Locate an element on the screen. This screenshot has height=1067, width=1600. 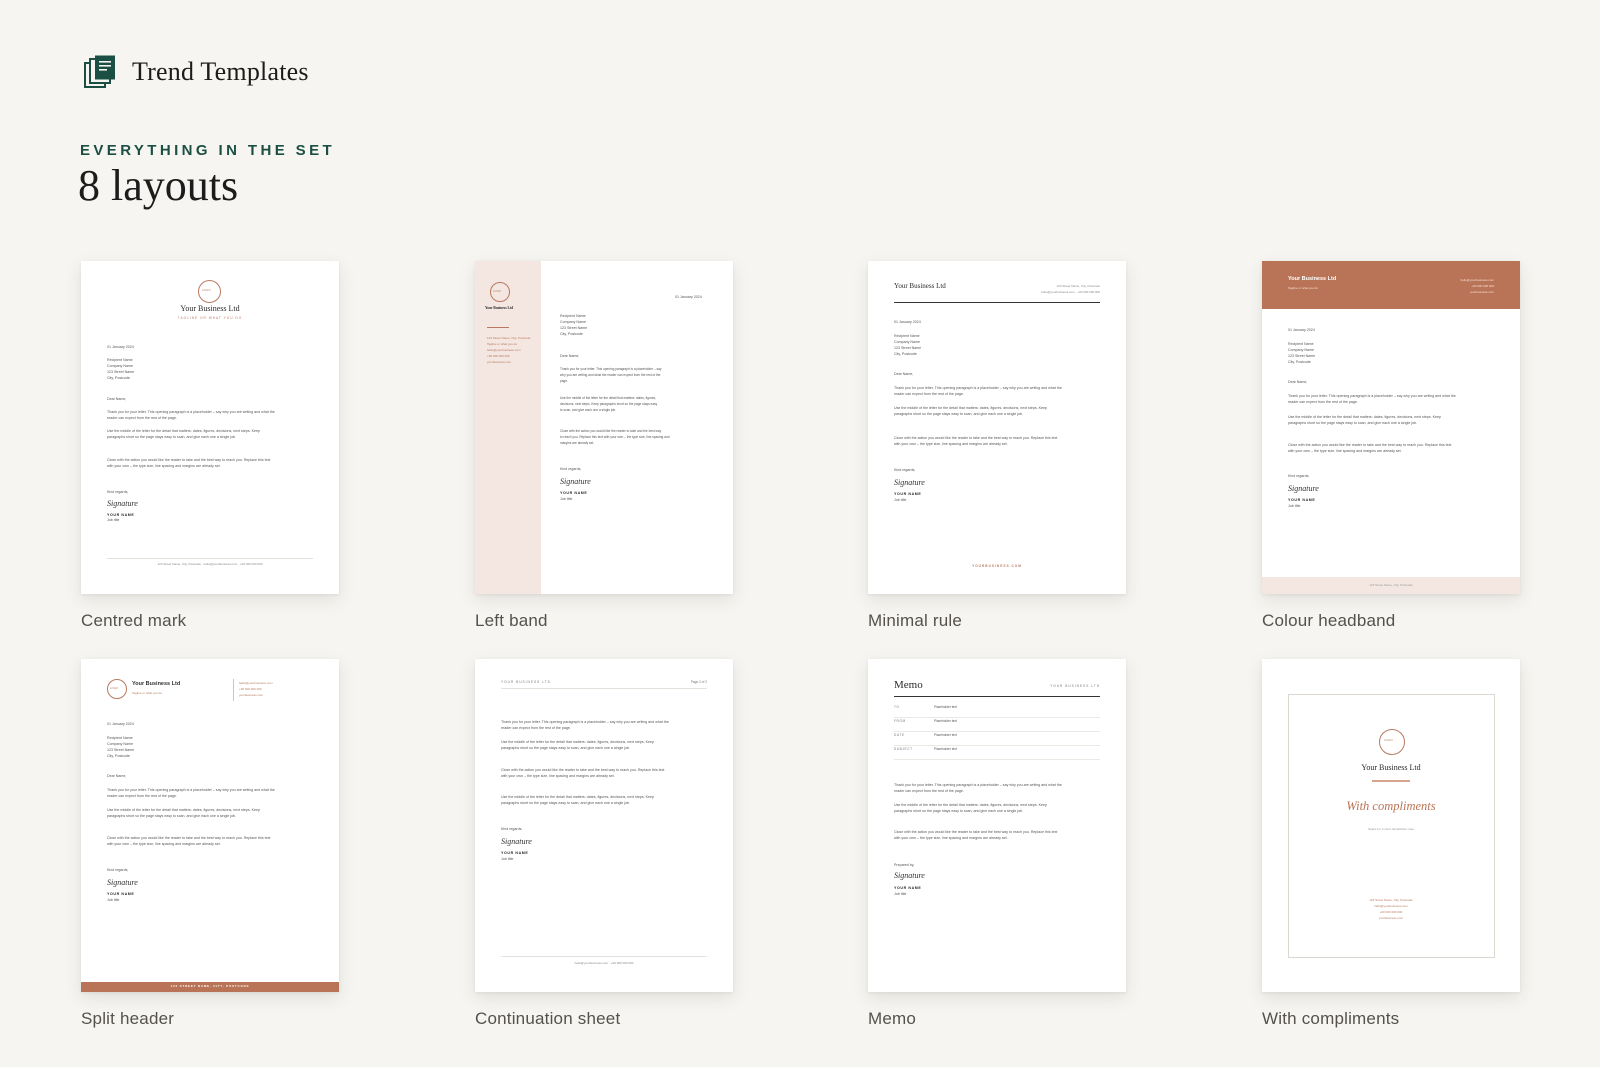
stacked-documents-icon is located at coordinates (99, 71).